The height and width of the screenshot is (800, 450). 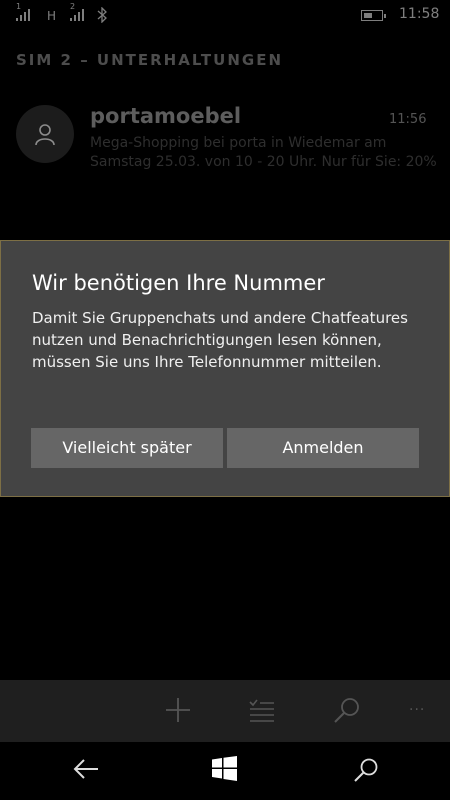 I want to click on sign-in-button: Anmelden, so click(x=323, y=448).